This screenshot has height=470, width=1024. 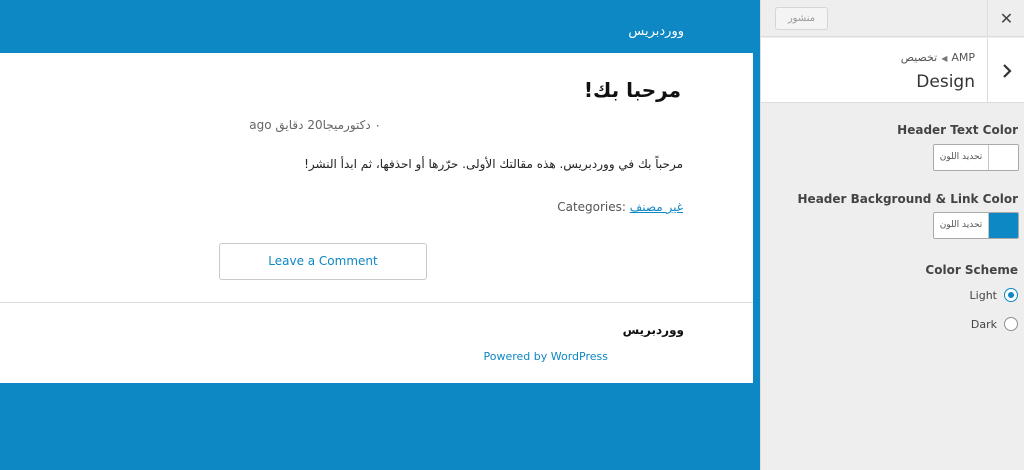 I want to click on color-scheme-option-dark: Dark, so click(x=994, y=324).